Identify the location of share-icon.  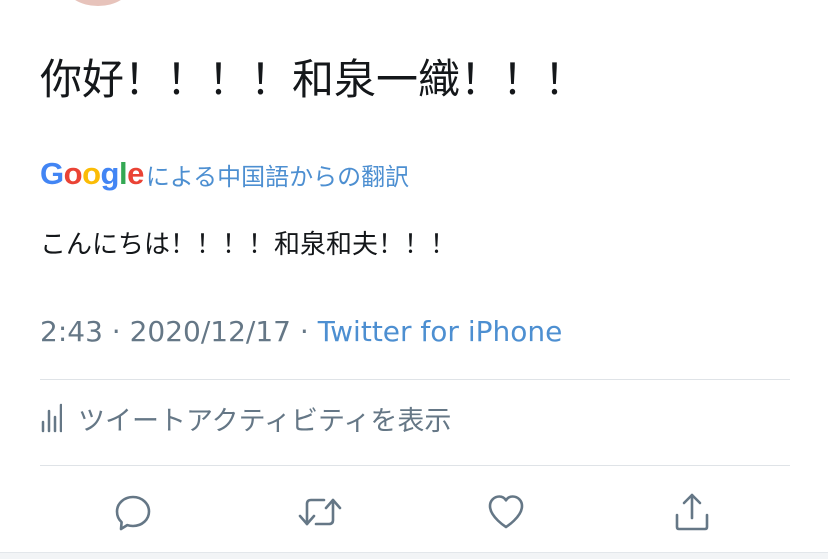
(692, 512).